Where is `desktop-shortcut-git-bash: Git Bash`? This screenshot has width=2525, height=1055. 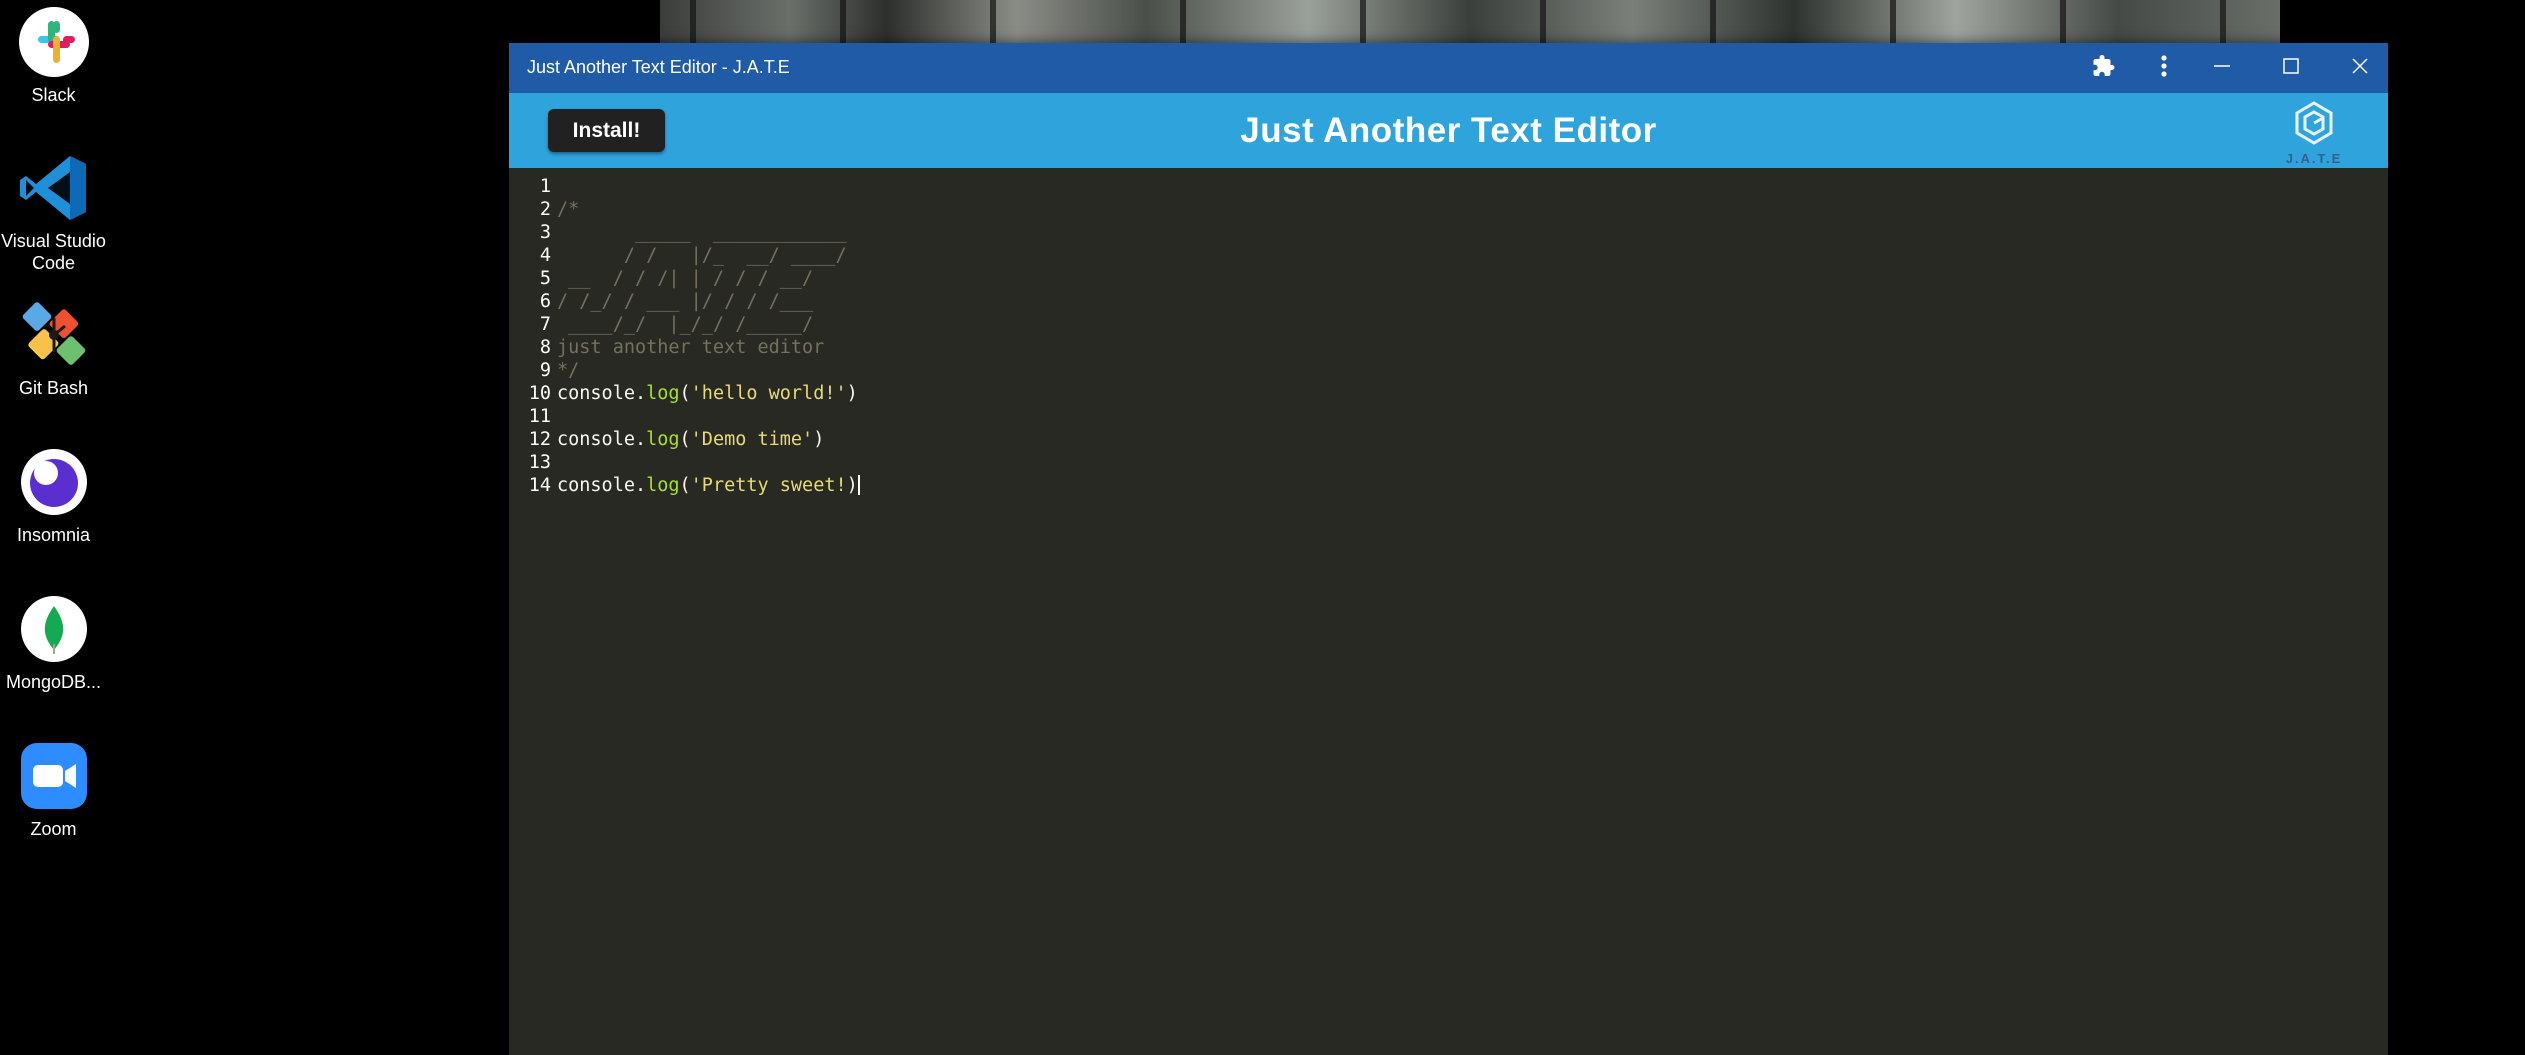
desktop-shortcut-git-bash: Git Bash is located at coordinates (53, 348).